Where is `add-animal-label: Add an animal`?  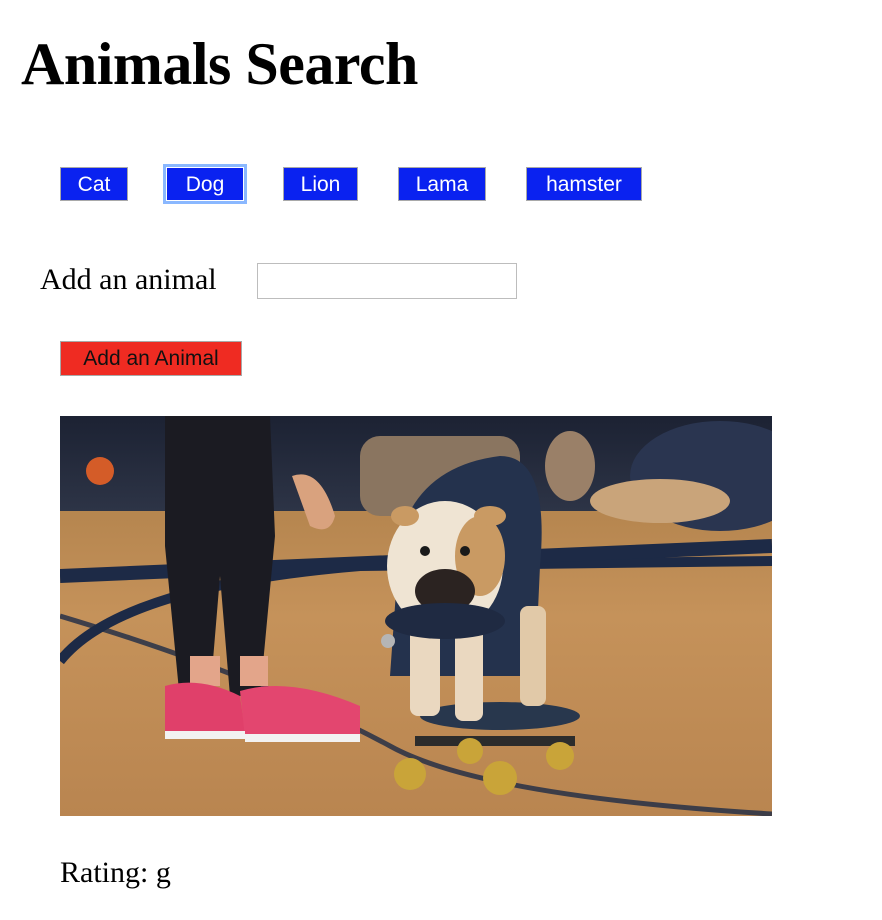
add-animal-label: Add an animal is located at coordinates (128, 279).